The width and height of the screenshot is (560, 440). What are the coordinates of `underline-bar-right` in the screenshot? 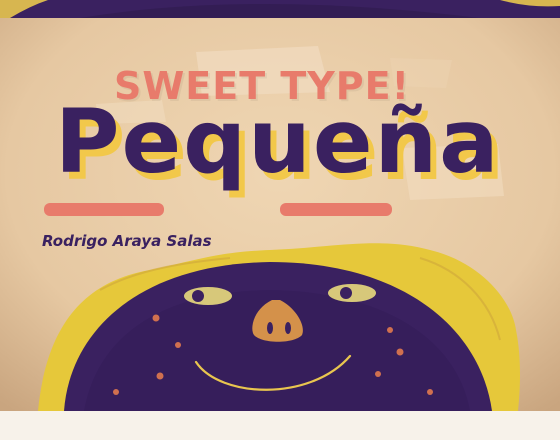 It's located at (336, 209).